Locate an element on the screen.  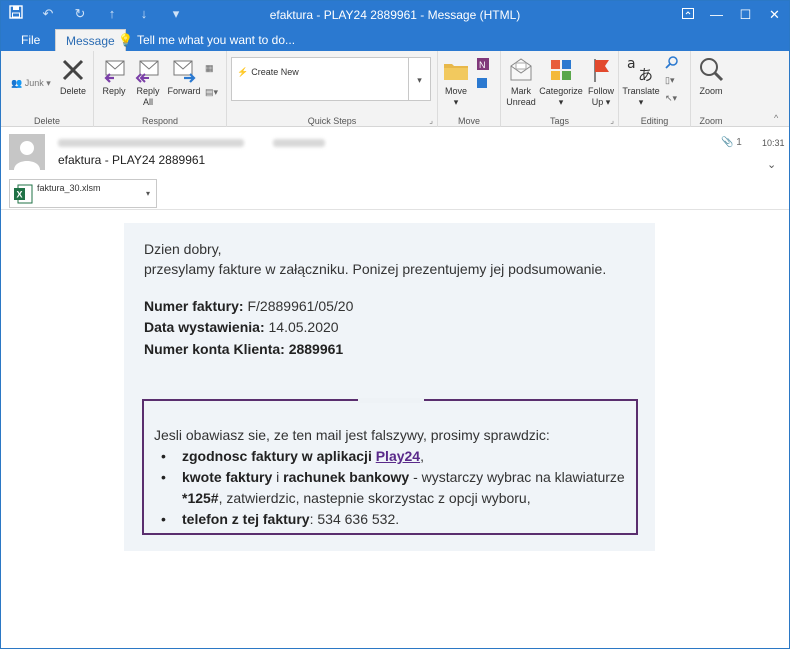
categorize-icon is located at coordinates (561, 70).